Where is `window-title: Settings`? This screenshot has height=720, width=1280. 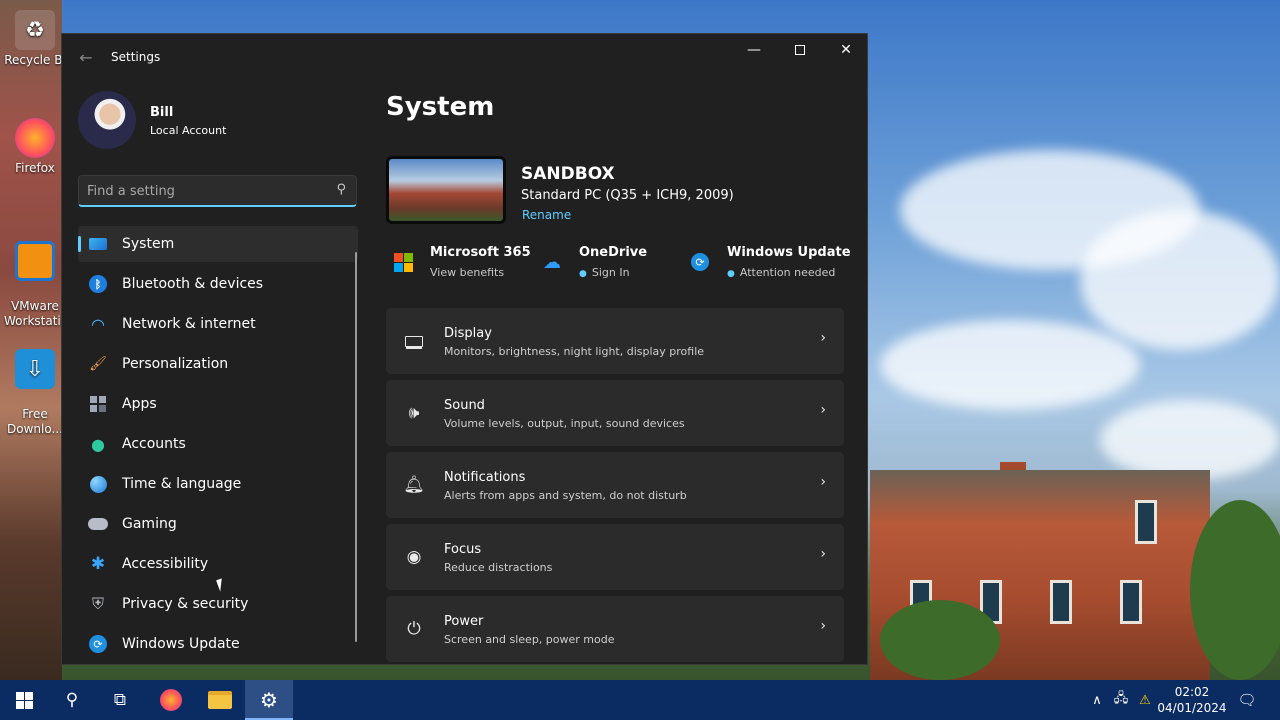 window-title: Settings is located at coordinates (136, 57).